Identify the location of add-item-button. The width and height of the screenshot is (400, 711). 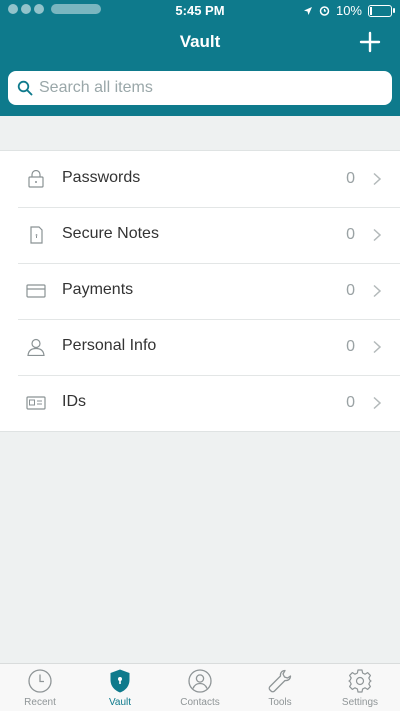
(370, 42).